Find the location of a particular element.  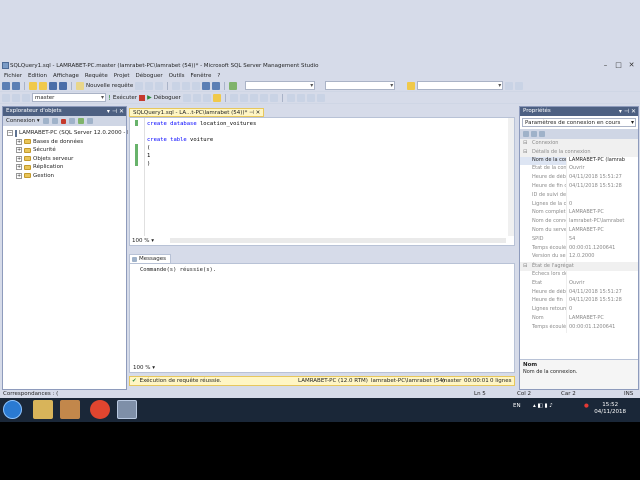

minimize-button: – is located at coordinates (605, 65).